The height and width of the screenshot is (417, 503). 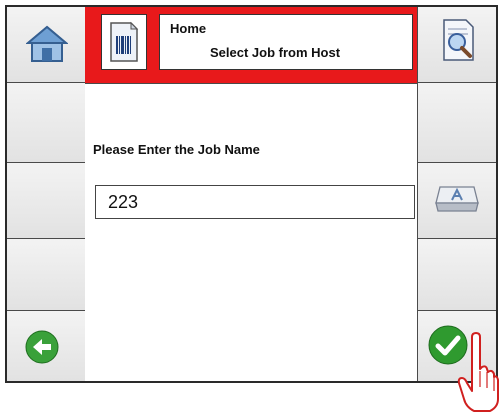 What do you see at coordinates (188, 28) in the screenshot?
I see `page-title: Home` at bounding box center [188, 28].